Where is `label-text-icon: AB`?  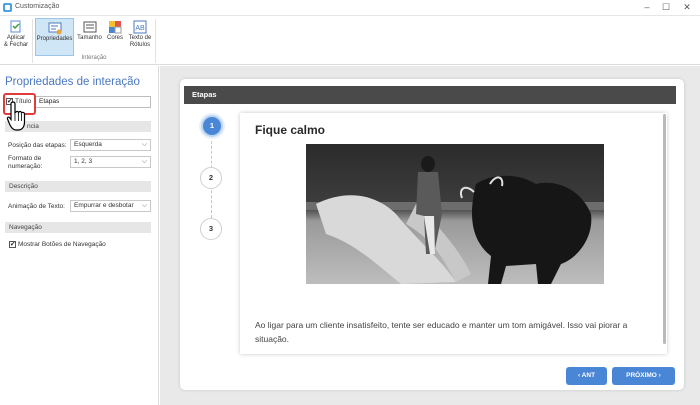
label-text-icon: AB is located at coordinates (140, 27).